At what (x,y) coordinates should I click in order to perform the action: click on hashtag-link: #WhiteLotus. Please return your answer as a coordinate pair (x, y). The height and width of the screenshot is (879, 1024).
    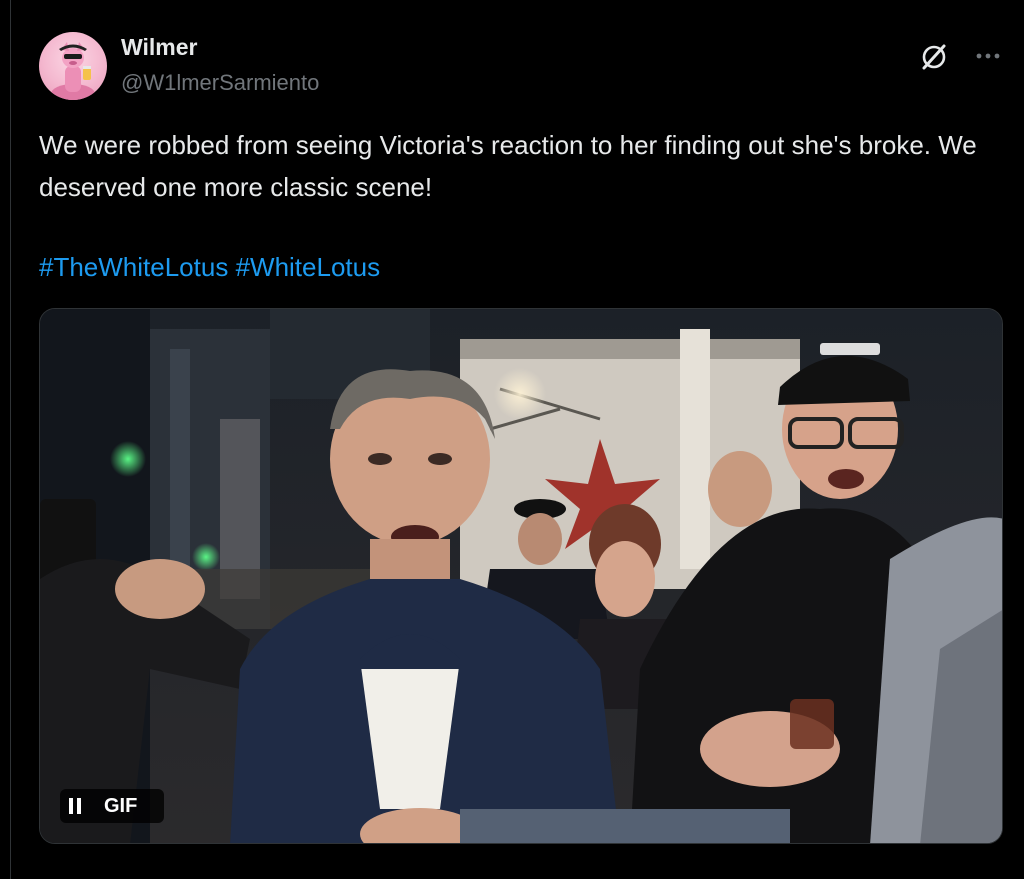
    Looking at the image, I should click on (308, 267).